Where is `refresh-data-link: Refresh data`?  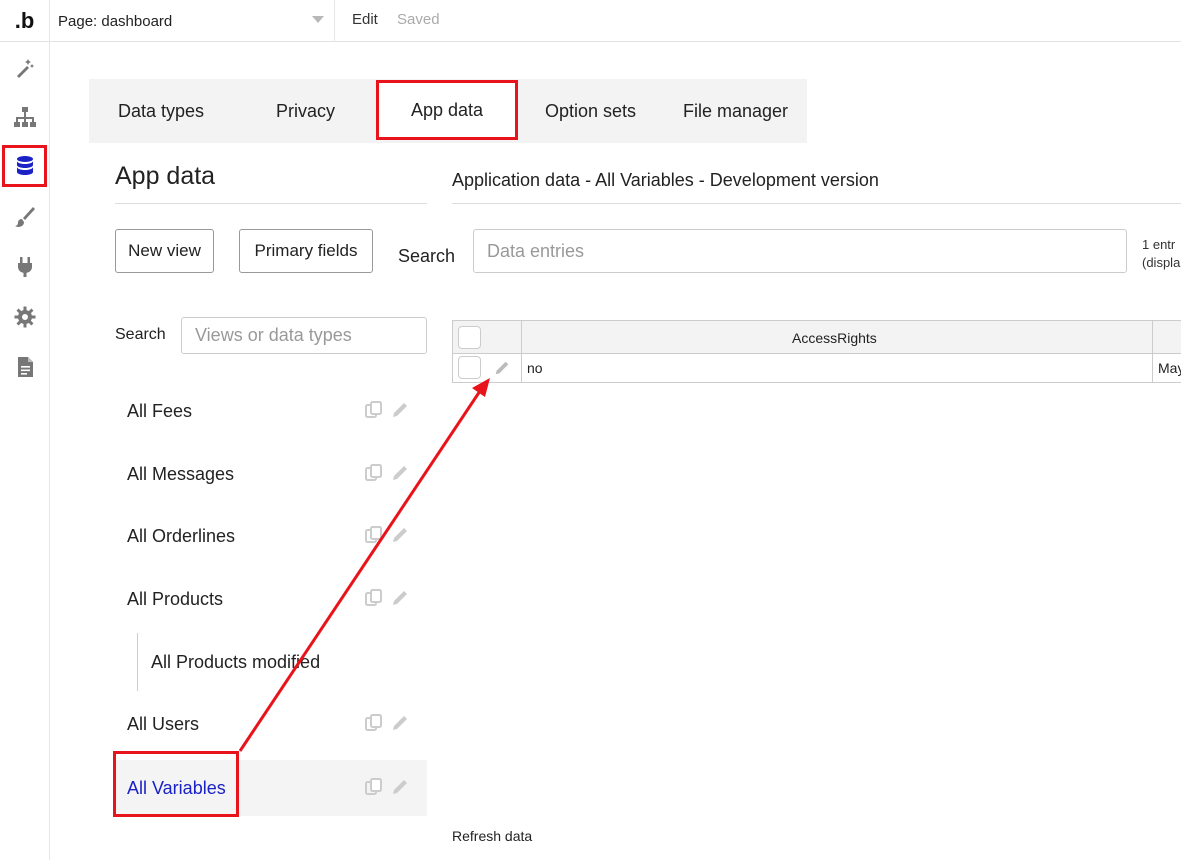 refresh-data-link: Refresh data is located at coordinates (492, 836).